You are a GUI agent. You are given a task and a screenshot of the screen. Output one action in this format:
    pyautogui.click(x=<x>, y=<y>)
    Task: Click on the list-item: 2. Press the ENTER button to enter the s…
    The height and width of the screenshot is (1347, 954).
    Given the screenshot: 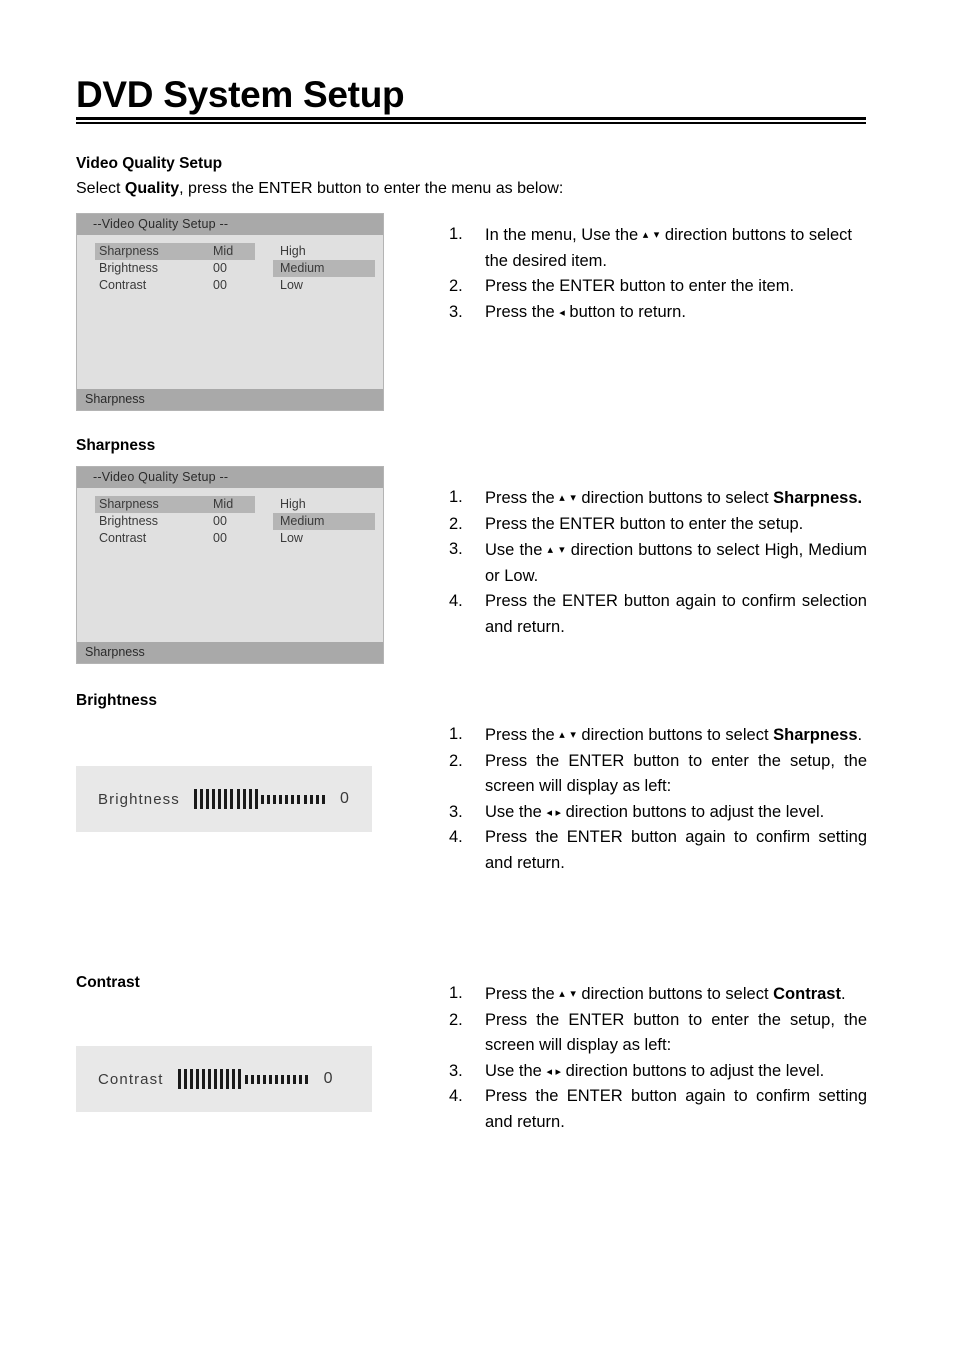 What is the action you would take?
    pyautogui.click(x=658, y=525)
    